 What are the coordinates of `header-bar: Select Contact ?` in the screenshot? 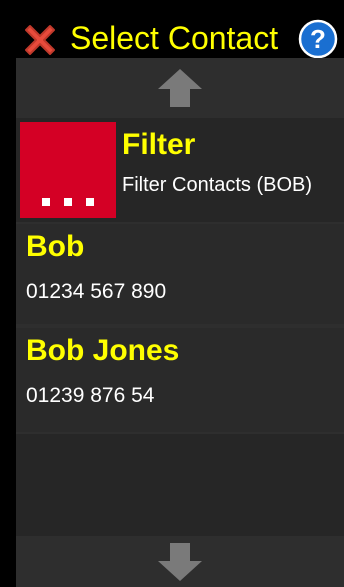 It's located at (172, 30).